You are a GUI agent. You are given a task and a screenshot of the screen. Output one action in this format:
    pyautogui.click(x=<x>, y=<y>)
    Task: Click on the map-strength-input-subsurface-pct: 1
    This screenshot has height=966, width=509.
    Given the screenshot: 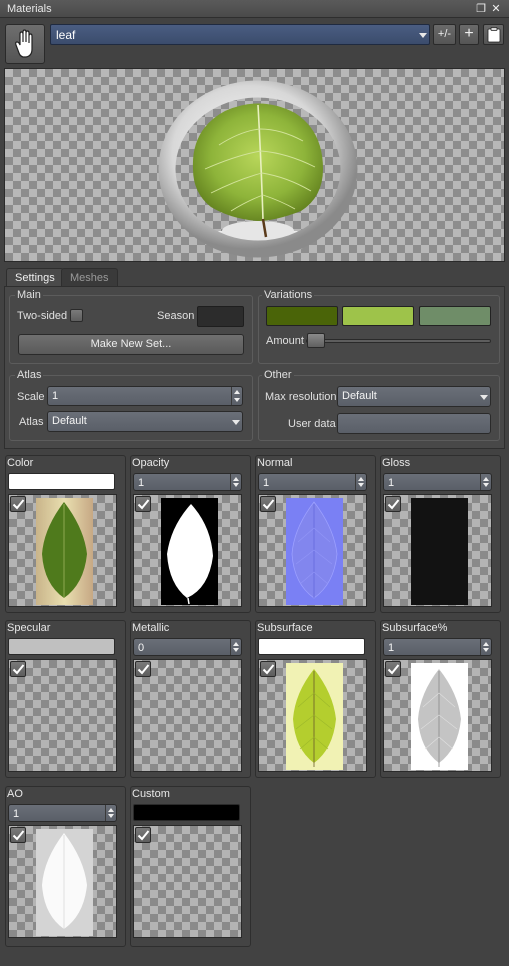 What is the action you would take?
    pyautogui.click(x=437, y=647)
    